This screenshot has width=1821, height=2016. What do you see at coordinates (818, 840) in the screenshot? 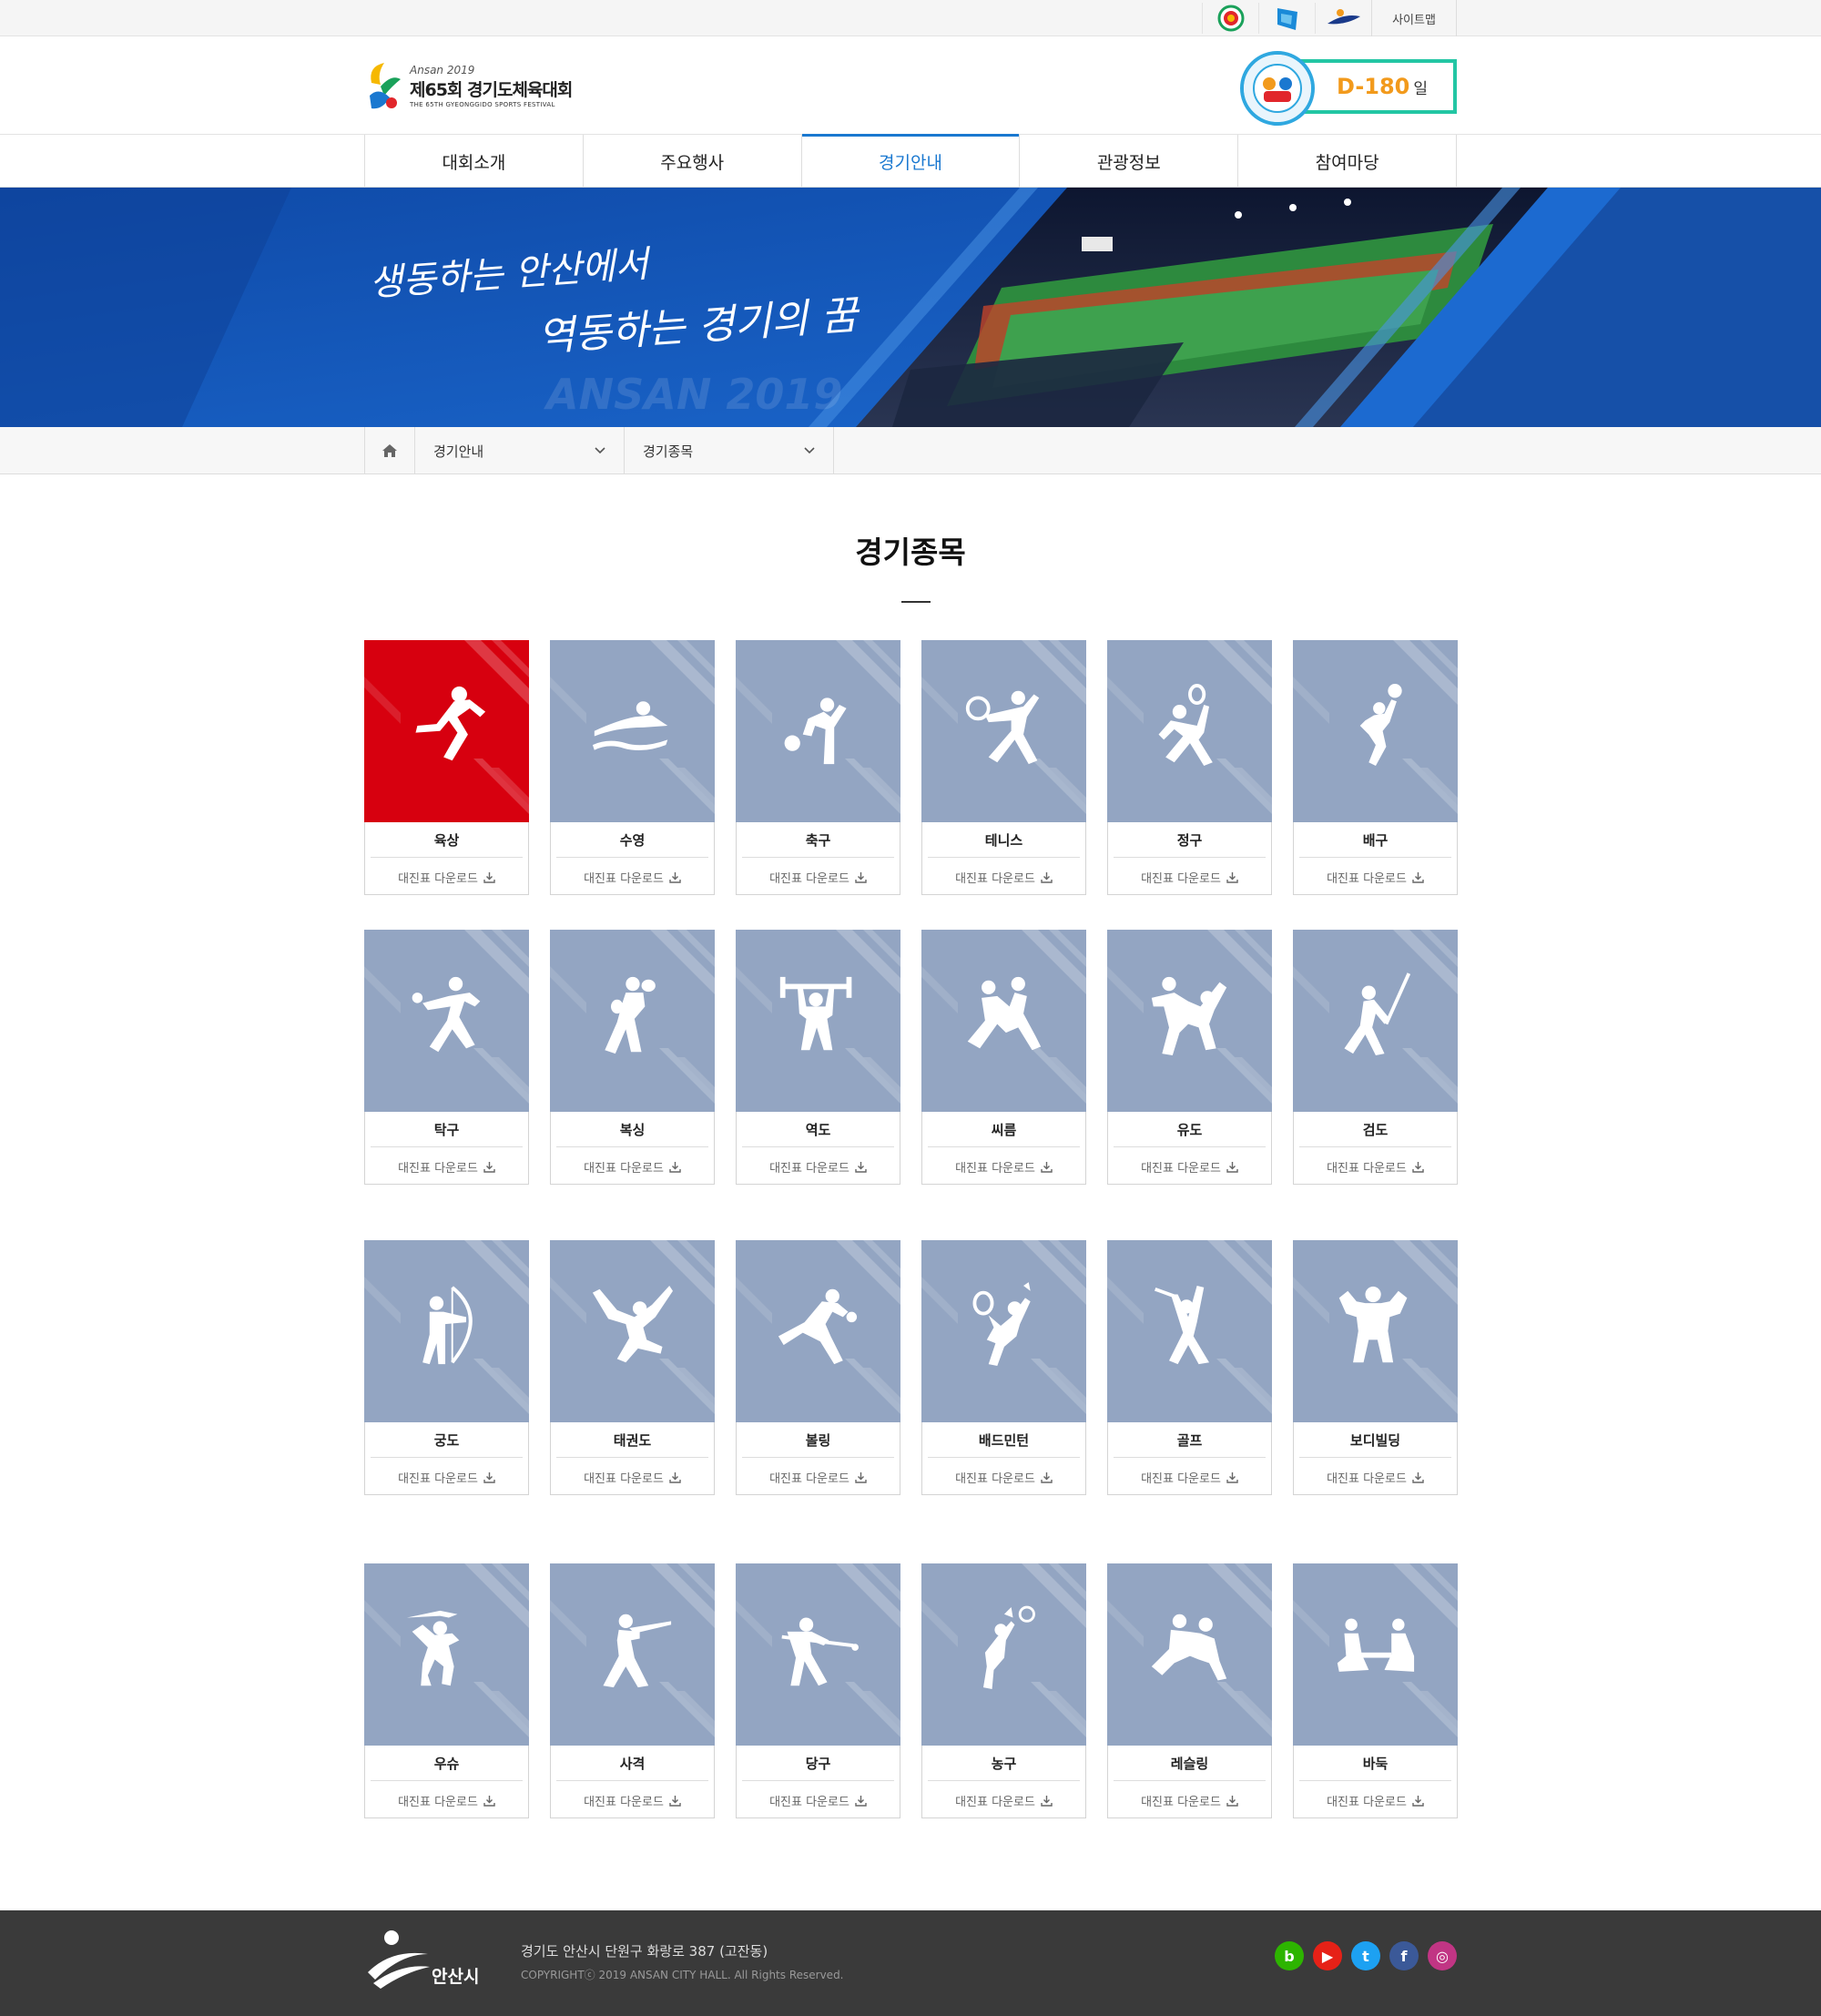
I see `sport-name: 축구` at bounding box center [818, 840].